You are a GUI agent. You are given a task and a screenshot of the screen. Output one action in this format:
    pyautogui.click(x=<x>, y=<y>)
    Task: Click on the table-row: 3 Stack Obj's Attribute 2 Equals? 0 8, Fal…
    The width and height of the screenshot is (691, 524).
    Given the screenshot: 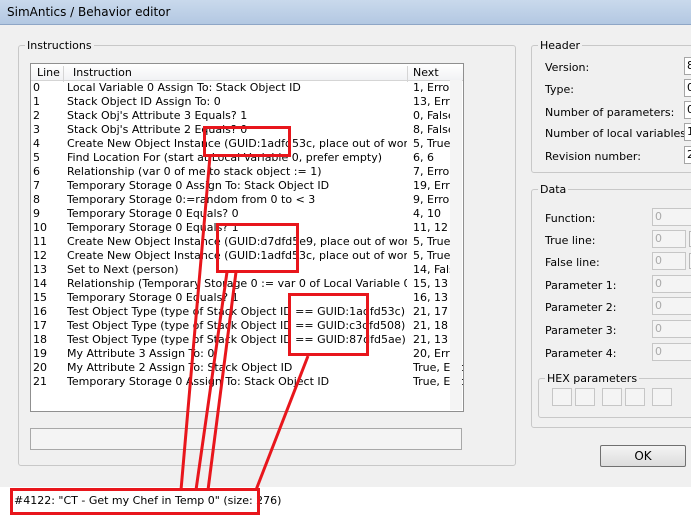 What is the action you would take?
    pyautogui.click(x=247, y=130)
    